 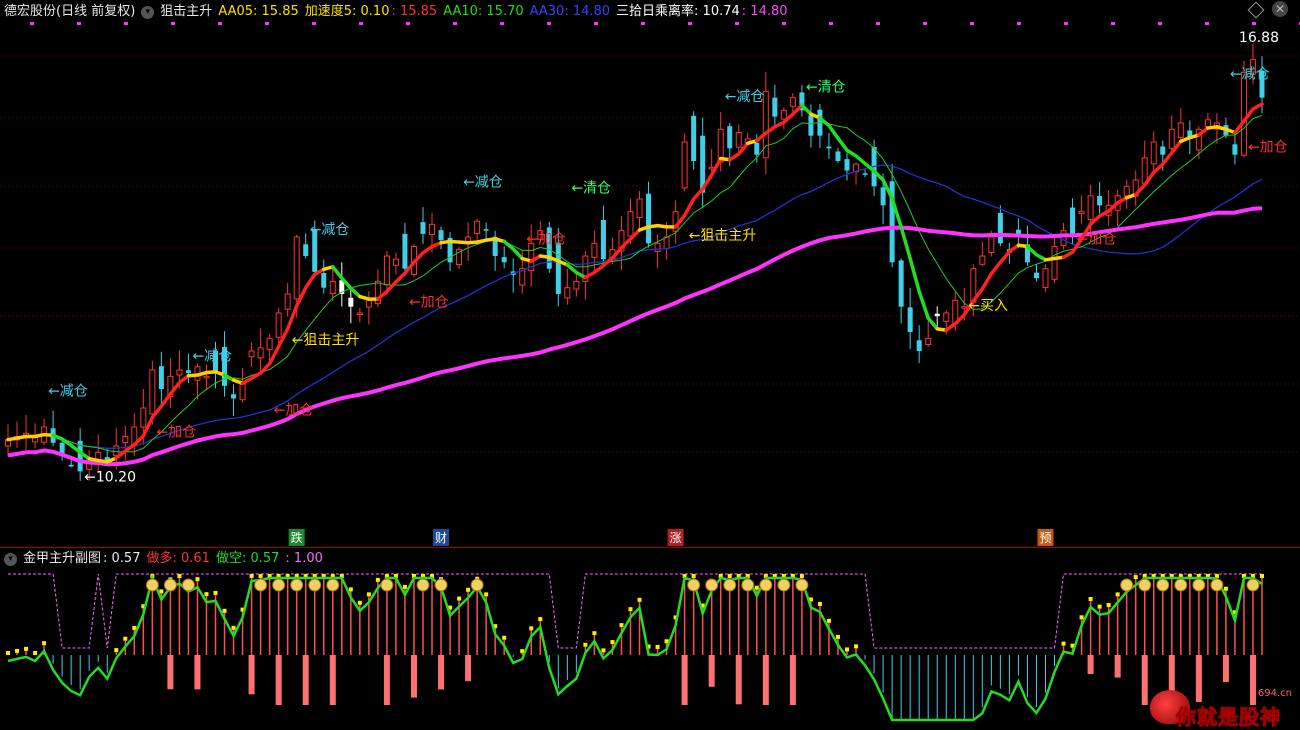 What do you see at coordinates (723, 236) in the screenshot?
I see `signal-label: ←狙击主升` at bounding box center [723, 236].